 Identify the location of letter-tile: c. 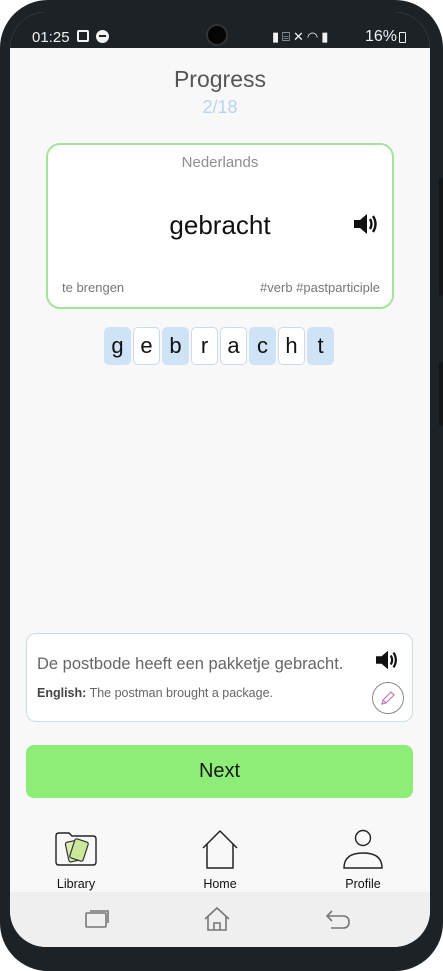
(262, 346).